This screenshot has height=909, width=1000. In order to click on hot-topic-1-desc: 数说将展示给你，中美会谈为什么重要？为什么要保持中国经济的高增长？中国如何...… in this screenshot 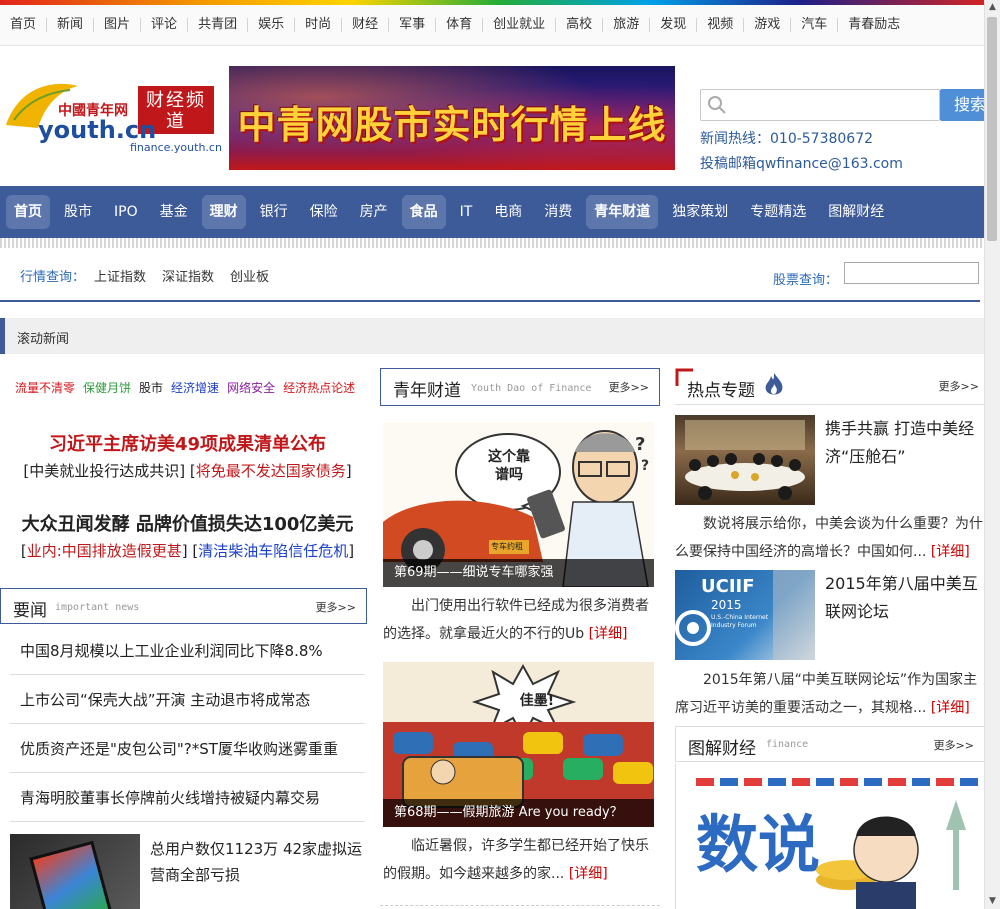, I will do `click(830, 538)`.